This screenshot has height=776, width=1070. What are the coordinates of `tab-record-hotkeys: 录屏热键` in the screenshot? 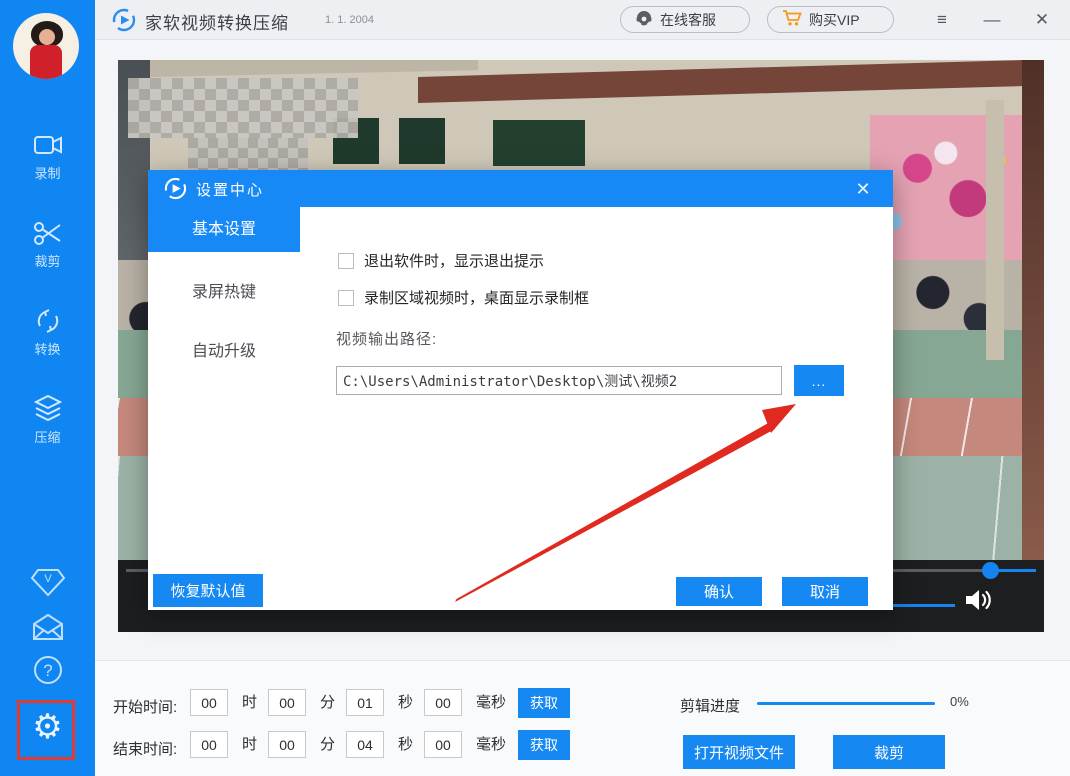 It's located at (224, 292).